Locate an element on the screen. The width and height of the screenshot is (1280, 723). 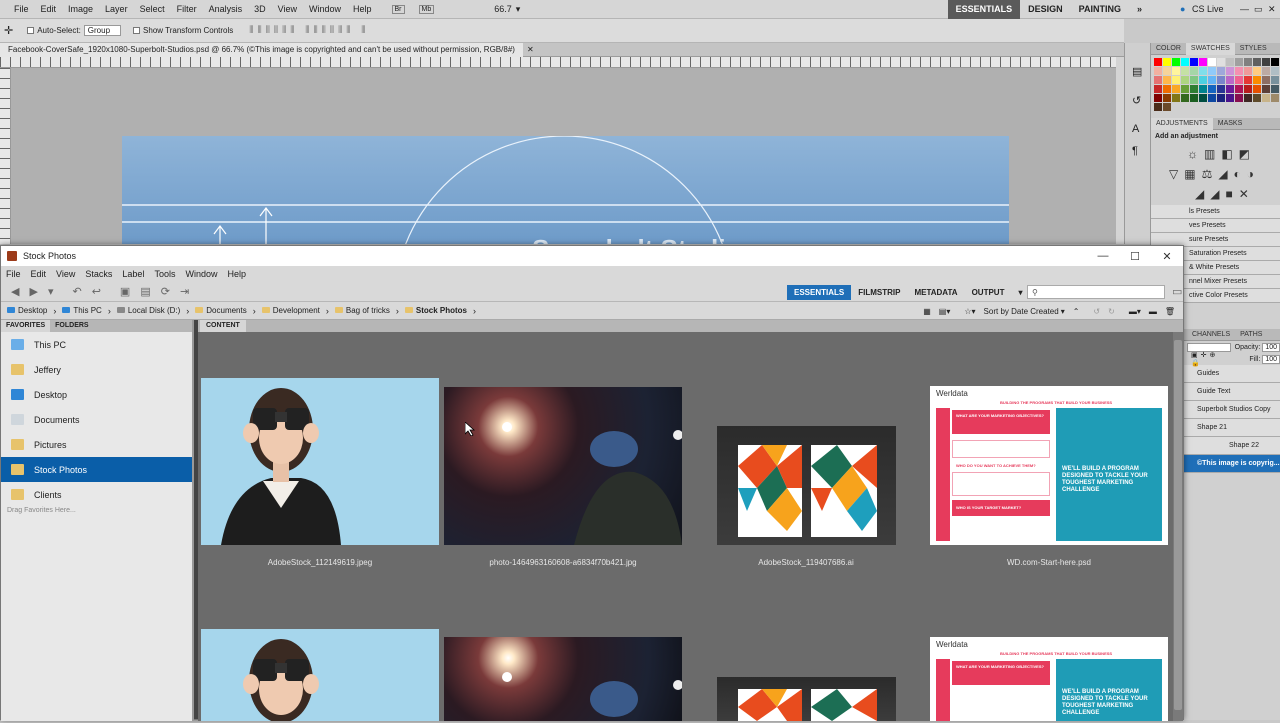
file-caption: AdobeStock_119407686.ai is located at coordinates (806, 562).